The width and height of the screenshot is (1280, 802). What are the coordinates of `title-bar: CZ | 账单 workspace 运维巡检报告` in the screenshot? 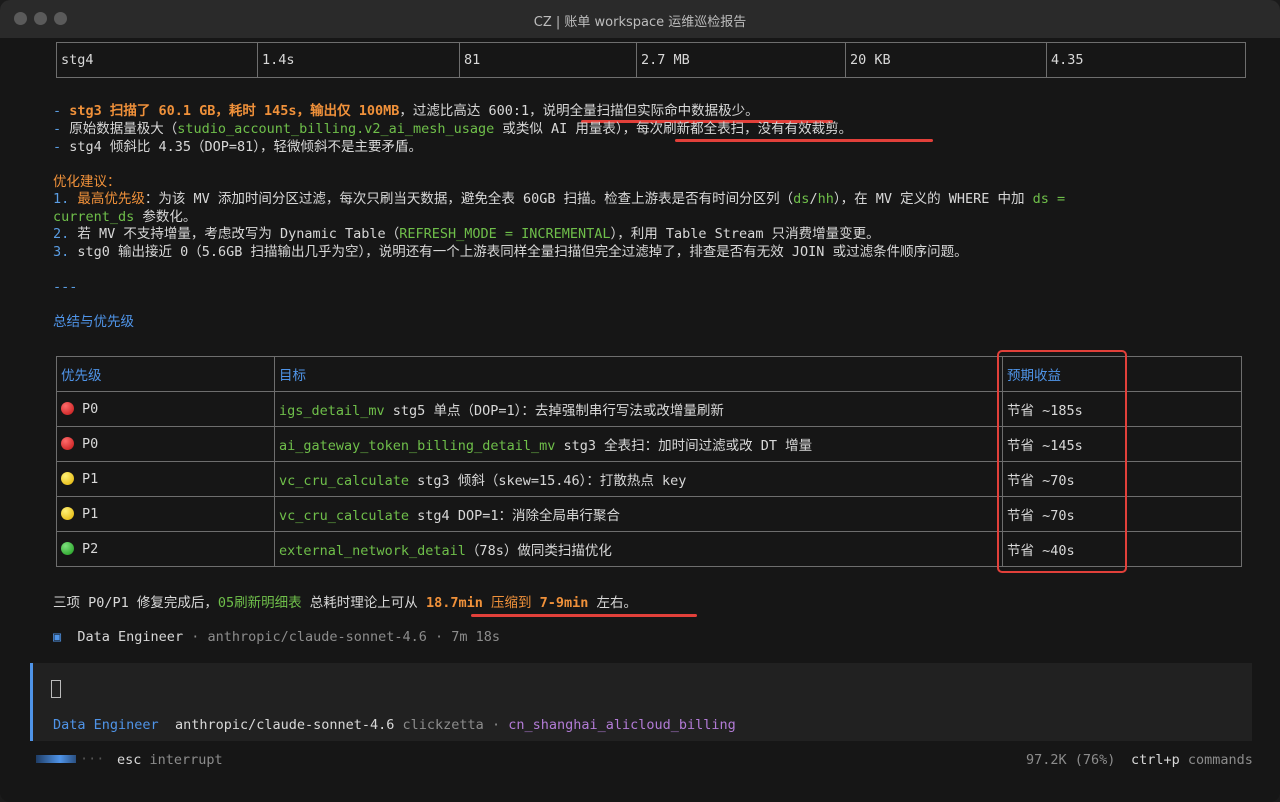 It's located at (640, 19).